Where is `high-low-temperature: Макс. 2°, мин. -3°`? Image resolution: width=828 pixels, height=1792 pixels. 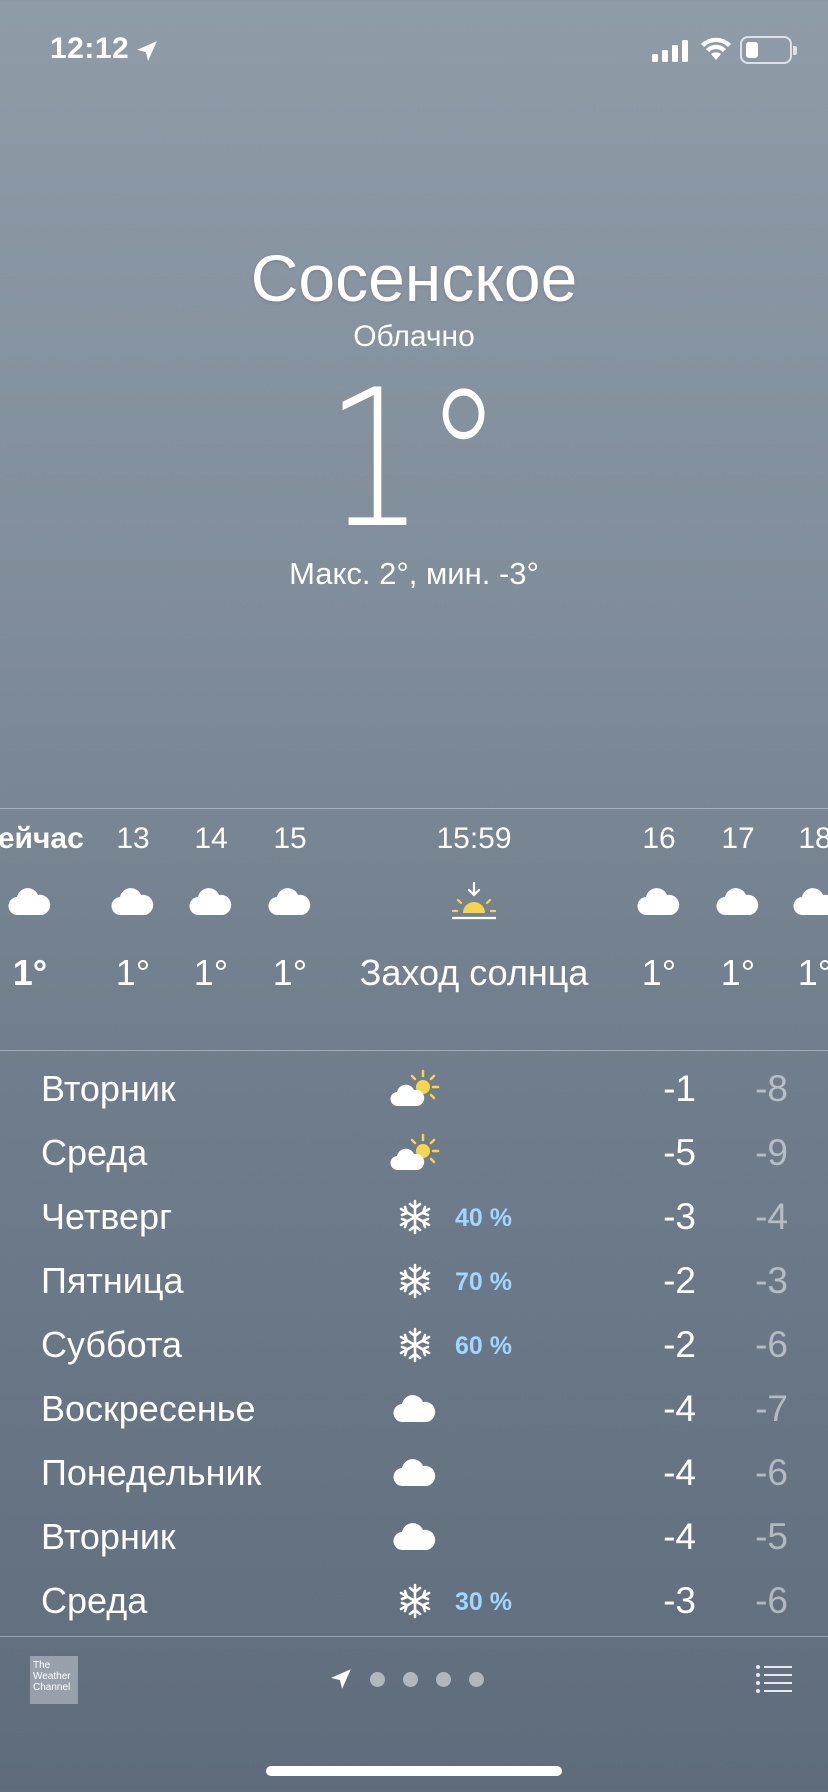
high-low-temperature: Макс. 2°, мин. -3° is located at coordinates (414, 573).